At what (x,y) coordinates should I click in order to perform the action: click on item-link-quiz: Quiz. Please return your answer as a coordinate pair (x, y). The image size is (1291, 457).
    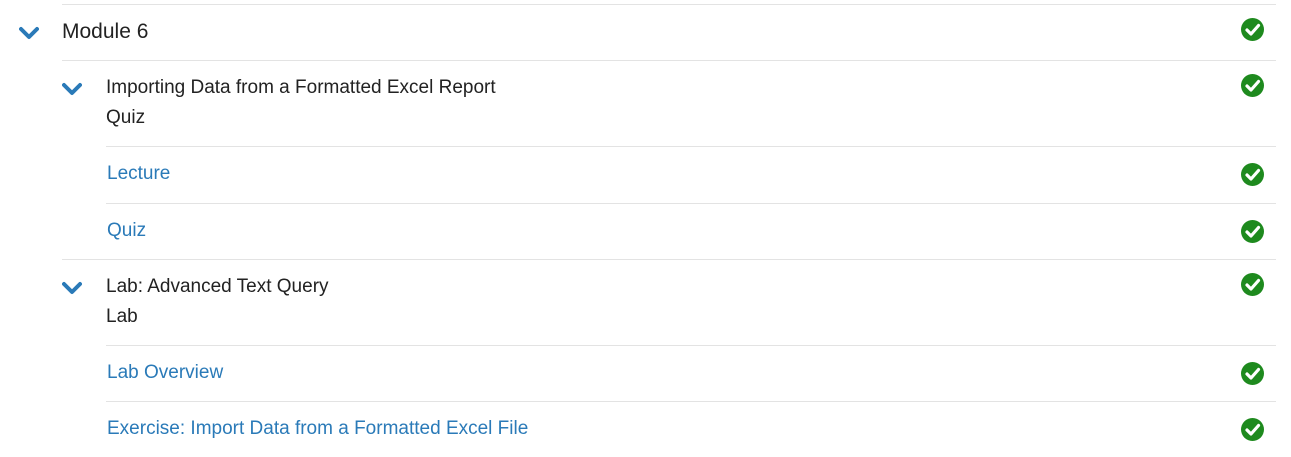
    Looking at the image, I should click on (126, 231).